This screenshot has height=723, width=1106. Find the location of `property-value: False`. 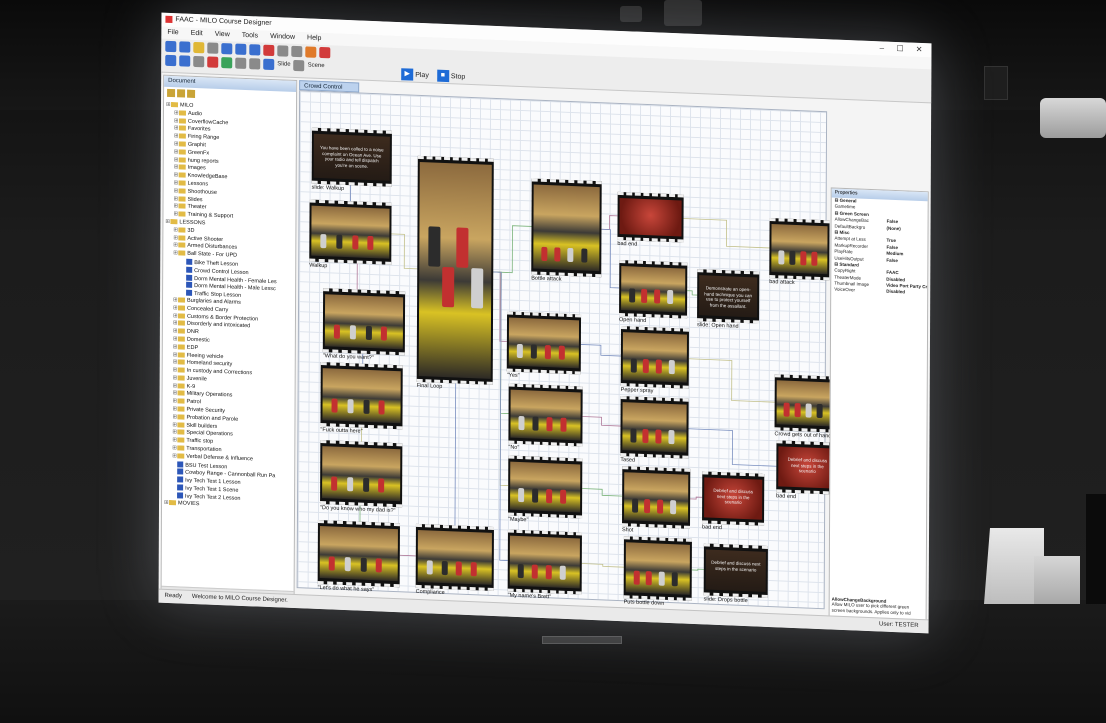

property-value: False is located at coordinates (892, 260).